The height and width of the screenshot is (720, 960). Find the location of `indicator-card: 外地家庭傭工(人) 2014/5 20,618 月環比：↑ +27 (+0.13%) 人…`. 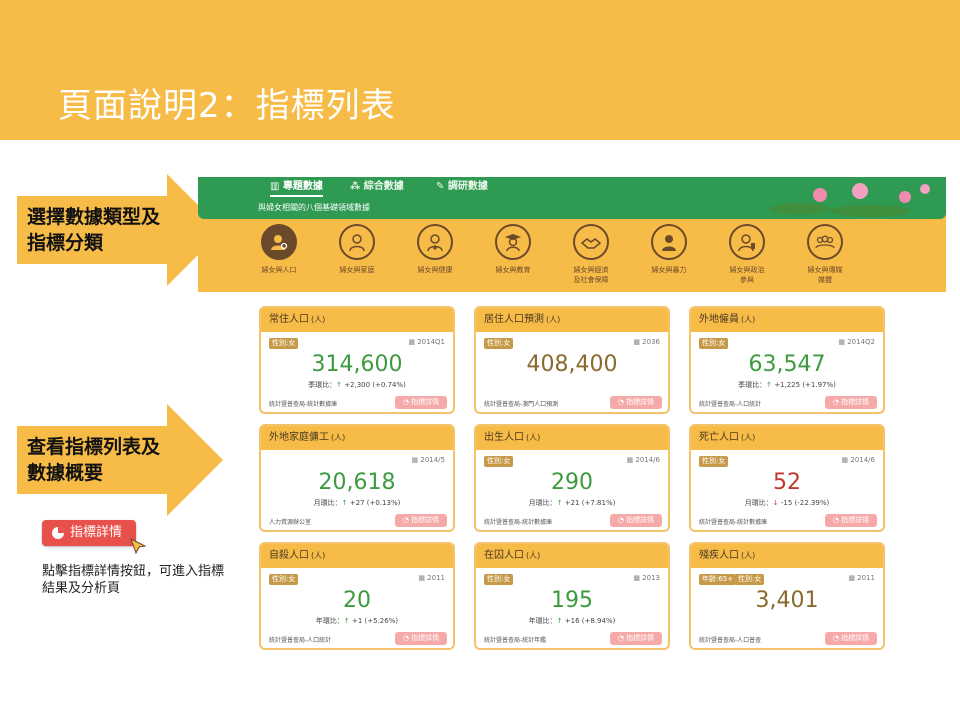

indicator-card: 外地家庭傭工(人) 2014/5 20,618 月環比：↑ +27 (+0.13%) 人… is located at coordinates (357, 478).